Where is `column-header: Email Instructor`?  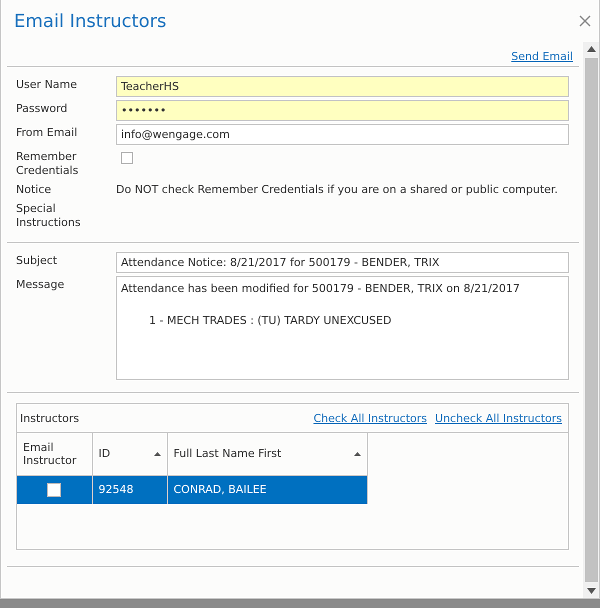
column-header: Email Instructor is located at coordinates (54, 454).